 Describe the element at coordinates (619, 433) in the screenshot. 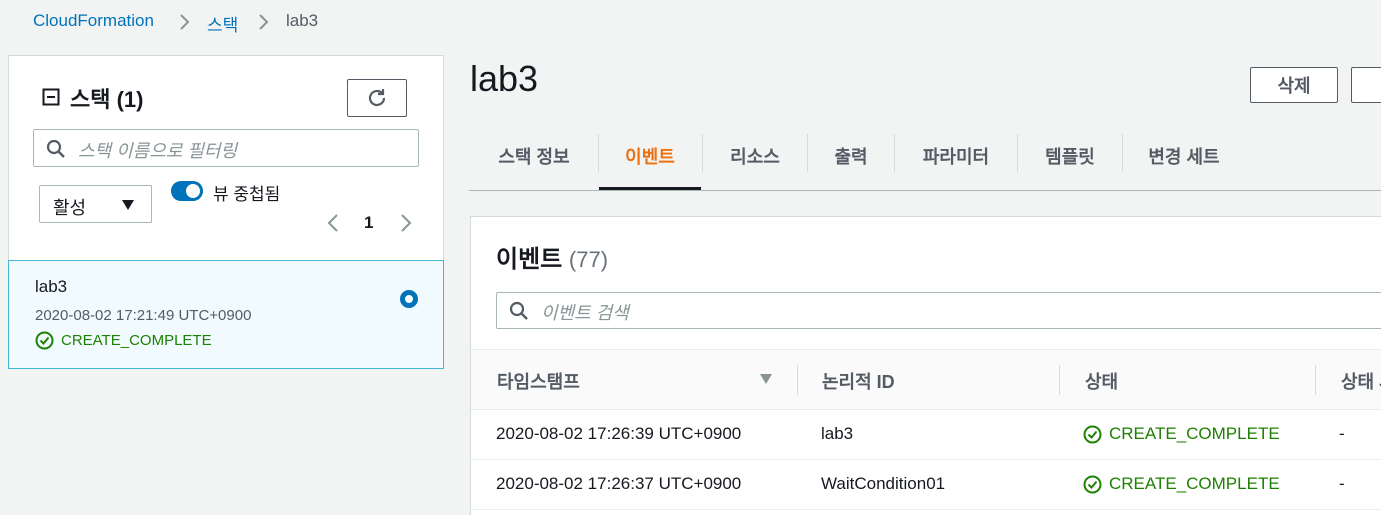

I see `cell-timestamp: 2020-08-02 17:26:39 UTC+0900` at that location.